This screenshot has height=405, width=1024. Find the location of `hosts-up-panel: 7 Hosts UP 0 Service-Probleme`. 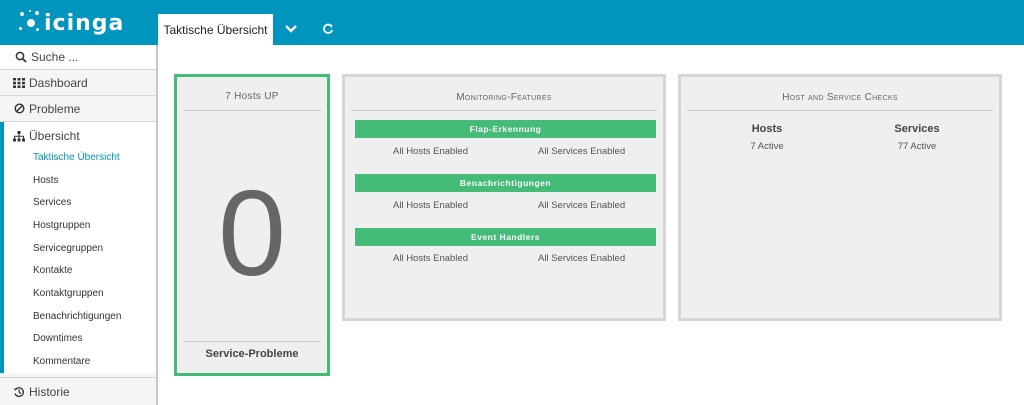

hosts-up-panel: 7 Hosts UP 0 Service-Probleme is located at coordinates (252, 225).